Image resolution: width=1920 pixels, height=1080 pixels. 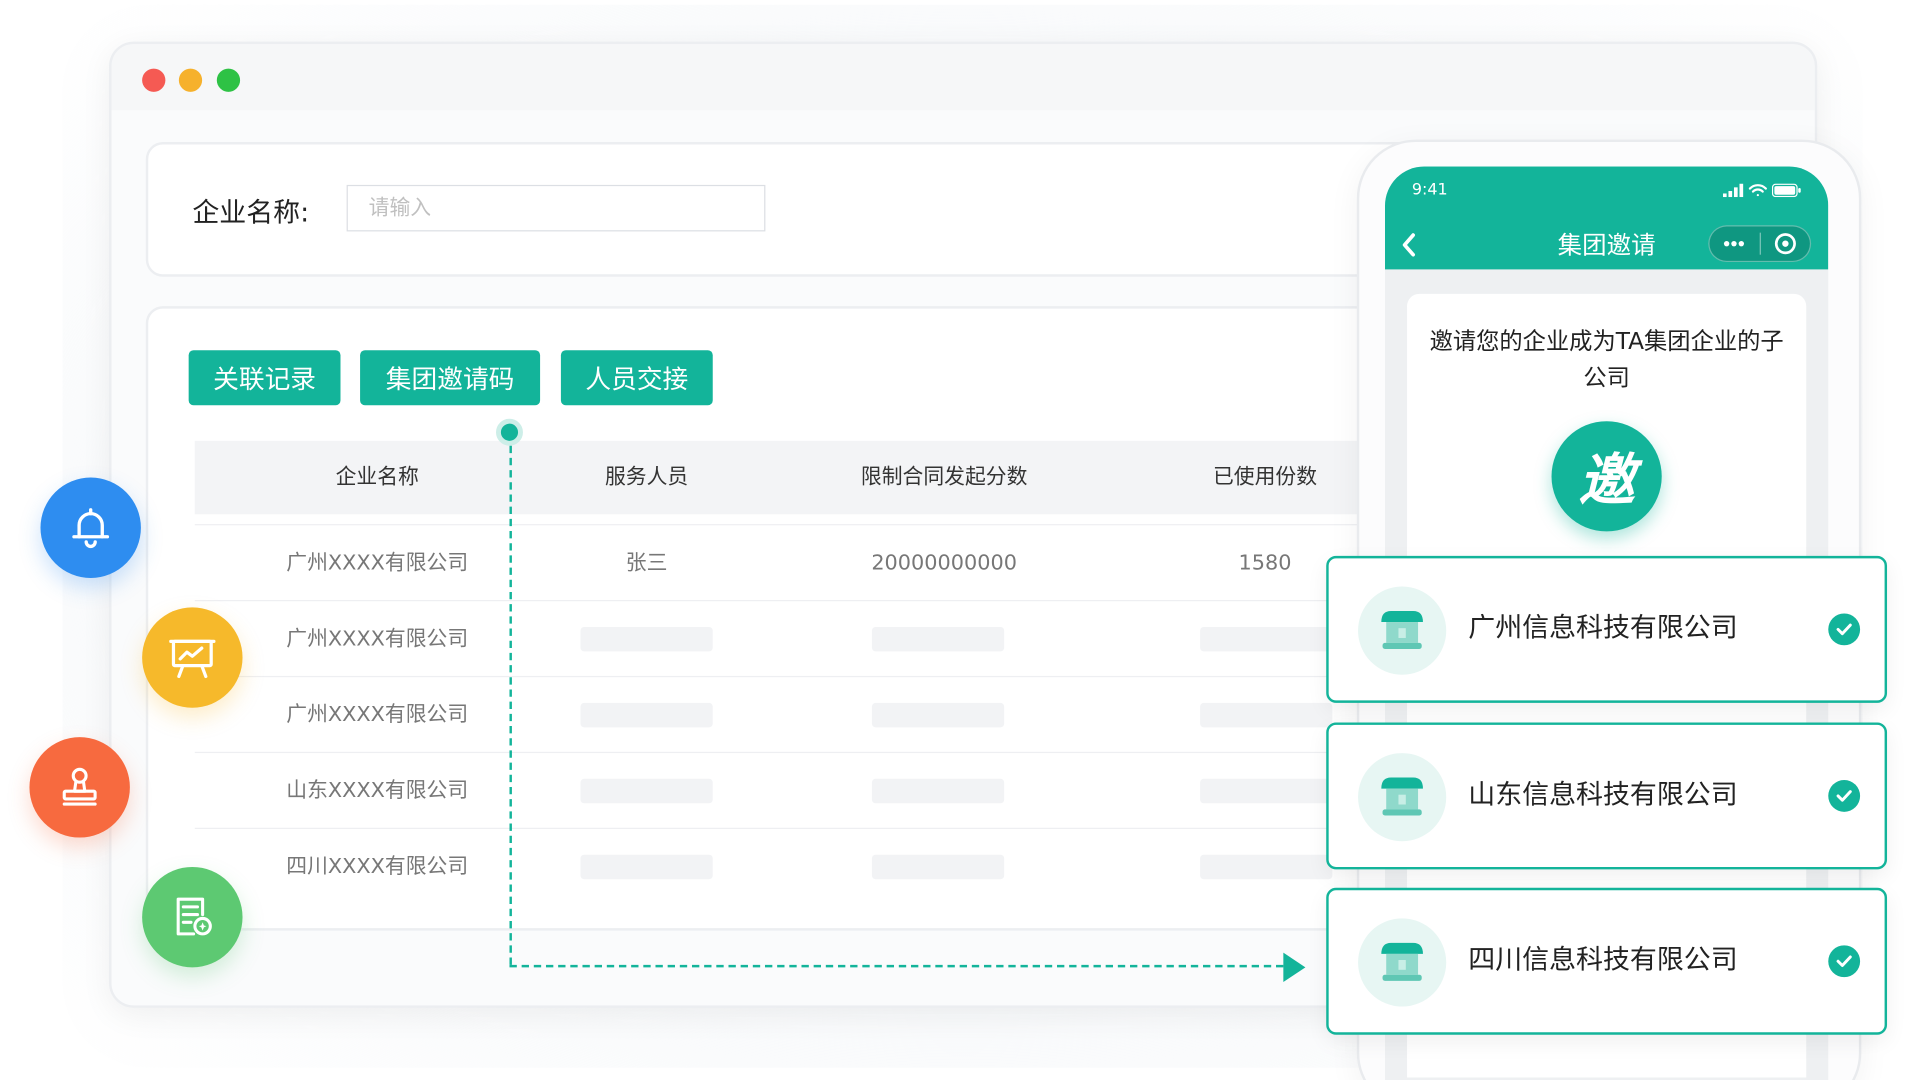 I want to click on presentation-board-icon, so click(x=192, y=657).